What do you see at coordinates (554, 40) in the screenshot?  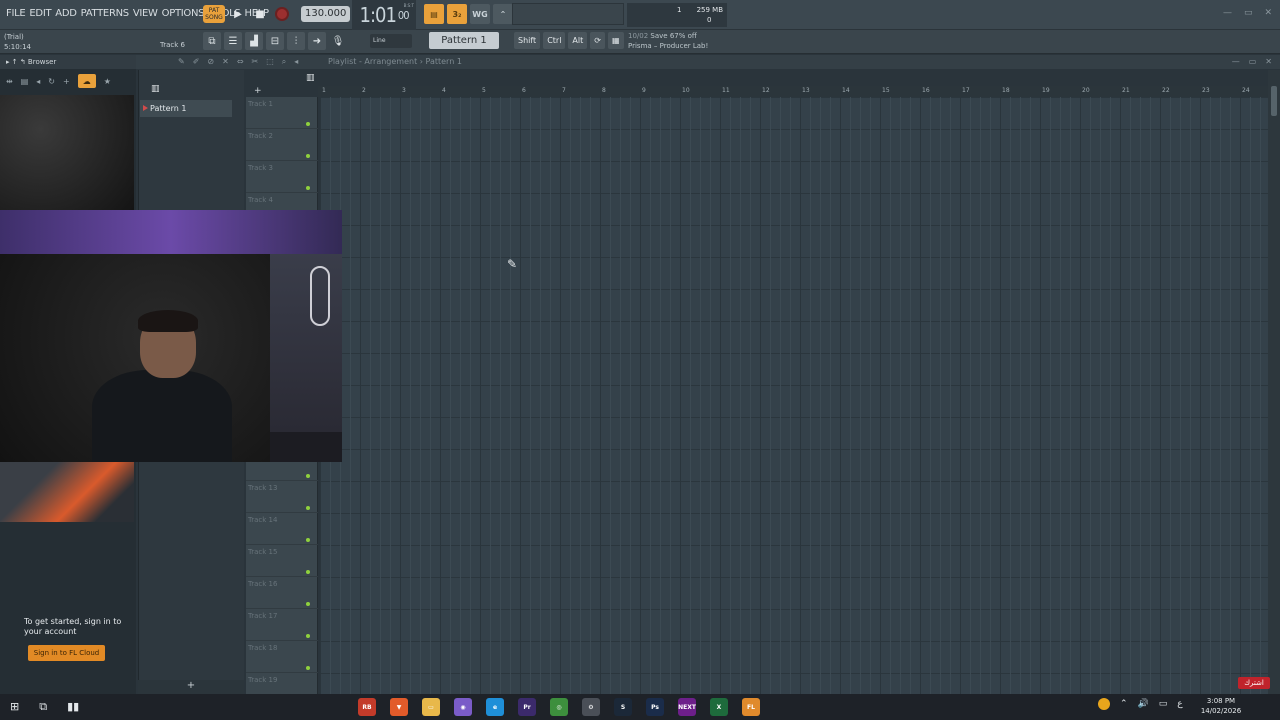 I see `ctrl-key: Ctrl` at bounding box center [554, 40].